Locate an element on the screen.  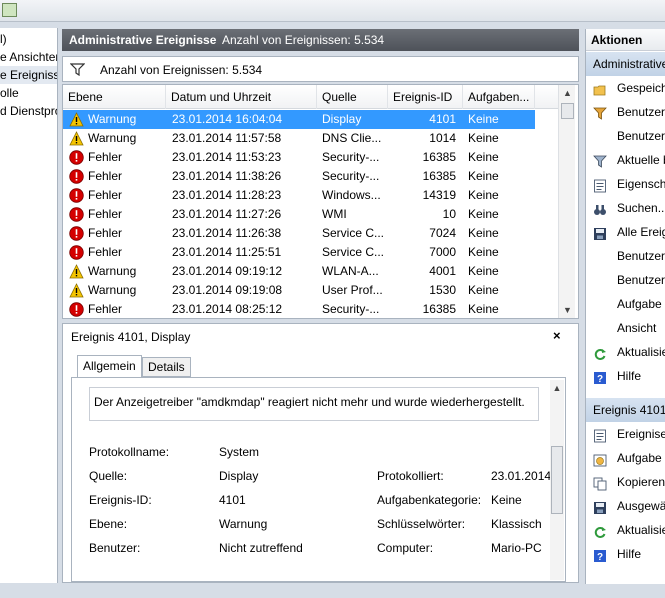
action-item: Alle Ereig is located at coordinates (625, 232).